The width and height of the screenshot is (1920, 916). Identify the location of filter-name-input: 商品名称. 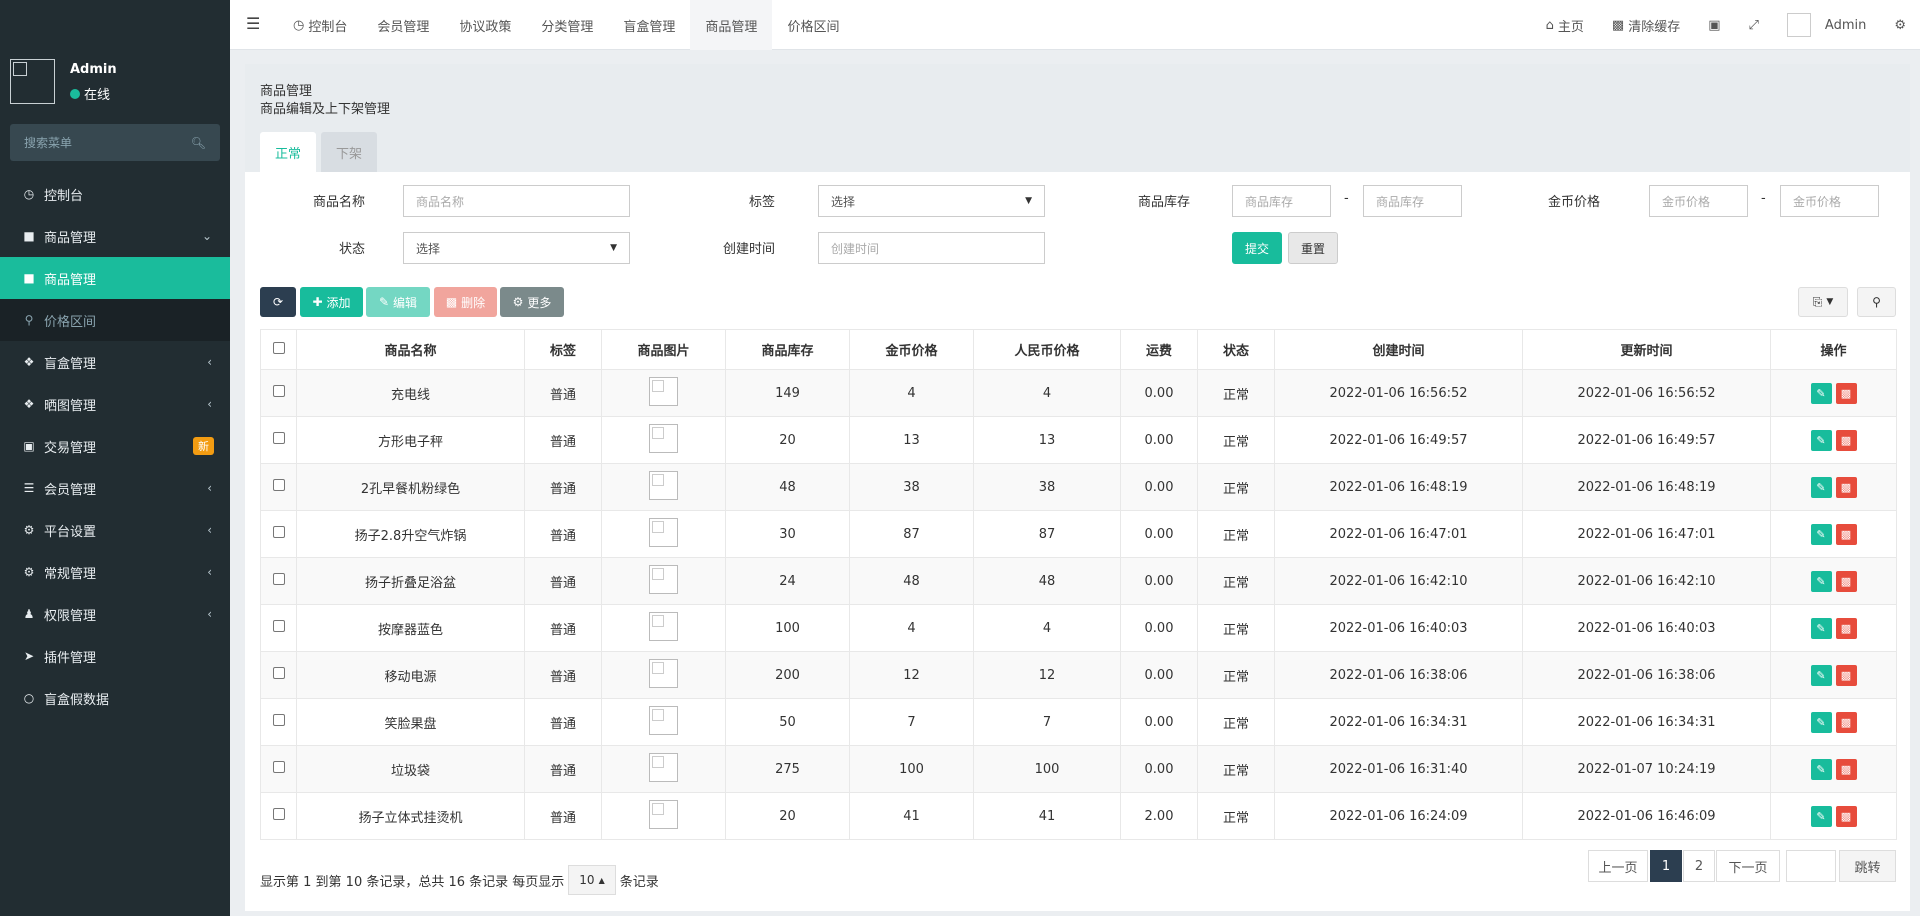
(516, 201).